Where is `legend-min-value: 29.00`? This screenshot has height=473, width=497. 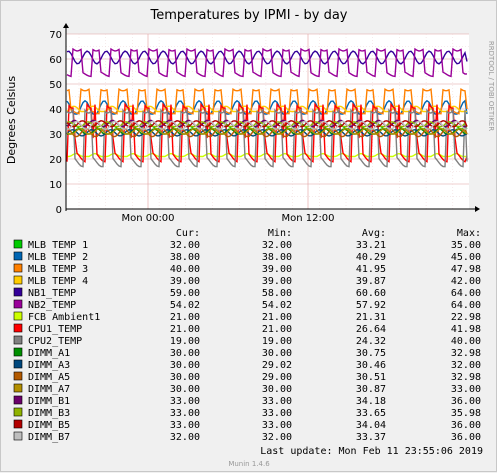 legend-min-value: 29.00 is located at coordinates (277, 377).